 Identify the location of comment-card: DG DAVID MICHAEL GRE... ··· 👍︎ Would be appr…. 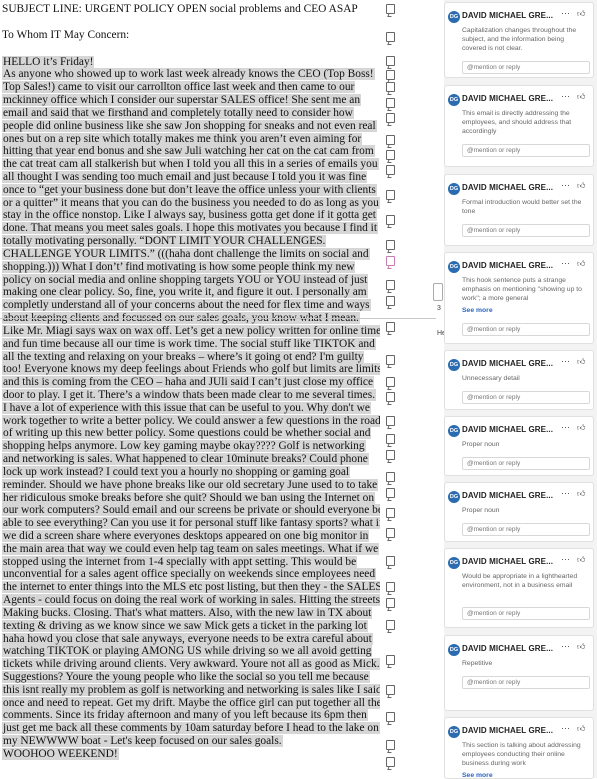
(519, 588).